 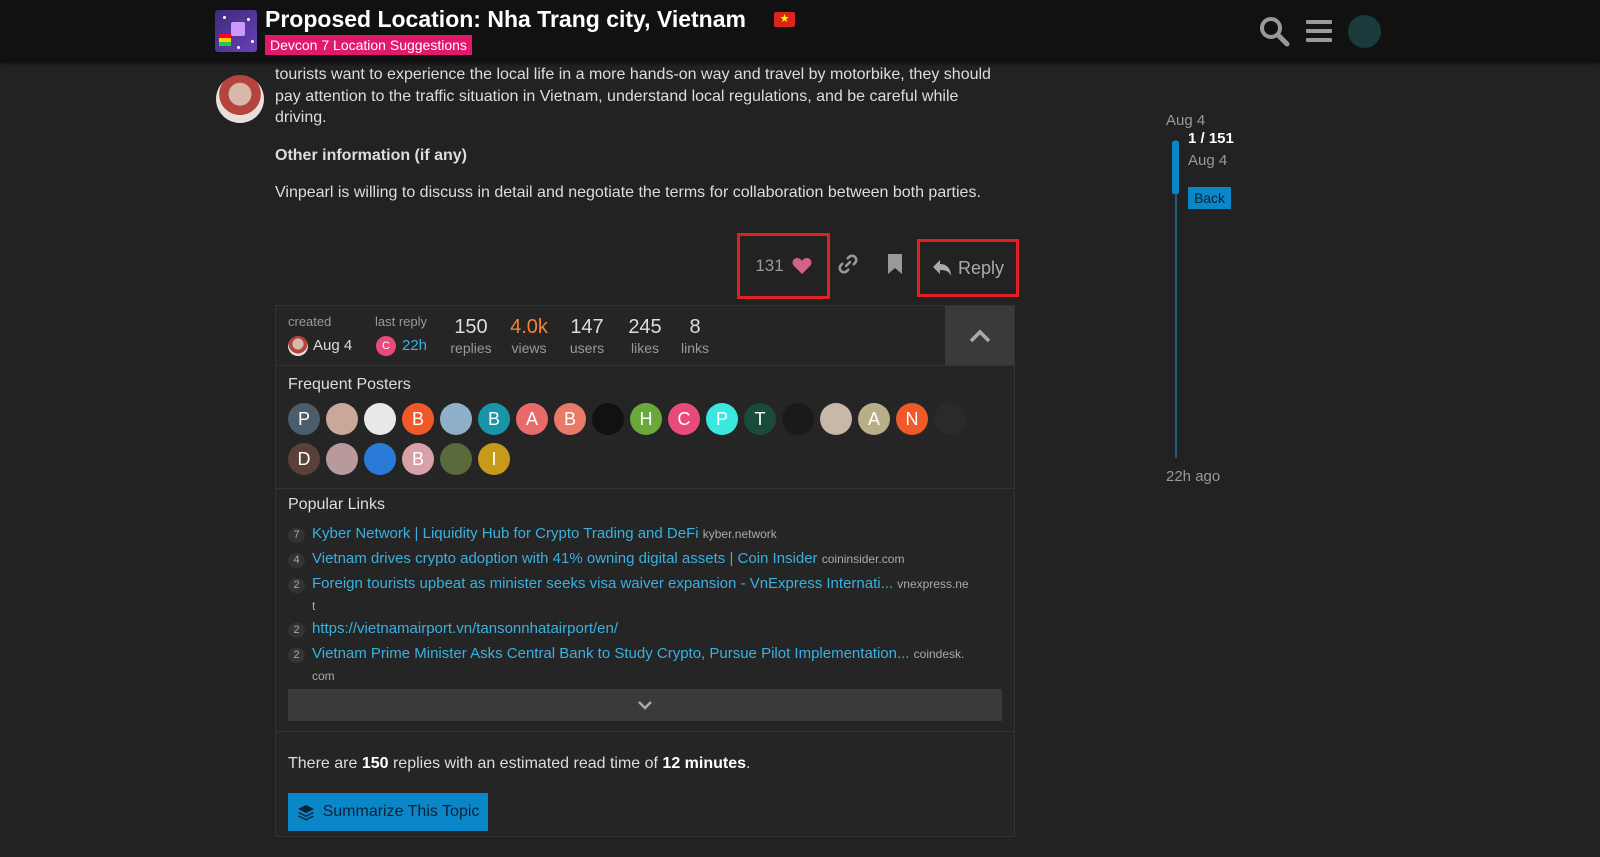 What do you see at coordinates (784, 19) in the screenshot?
I see `vietnam-flag-icon: ★` at bounding box center [784, 19].